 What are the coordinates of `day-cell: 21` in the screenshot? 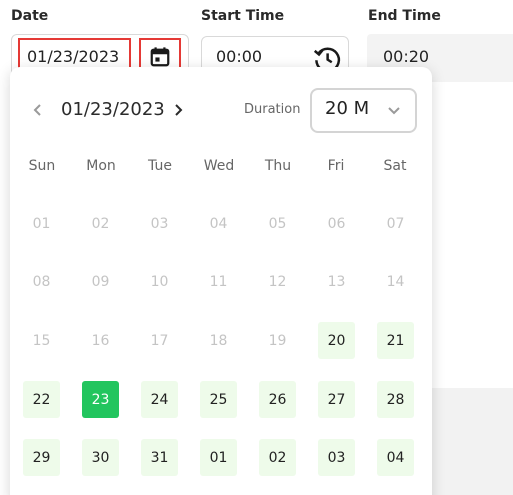 It's located at (395, 340).